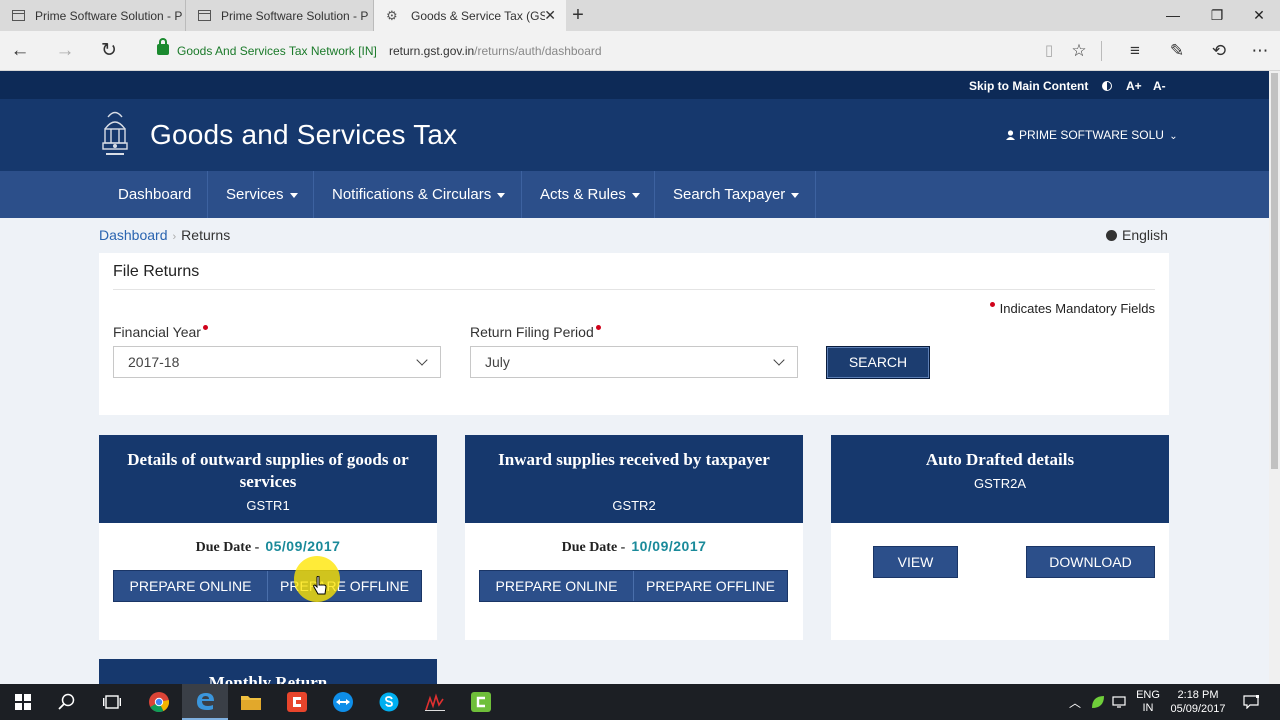 This screenshot has height=720, width=1280. I want to click on windows-taskbar: ︿ ENG IN 2:18 PM 05/09/2017, so click(640, 702).